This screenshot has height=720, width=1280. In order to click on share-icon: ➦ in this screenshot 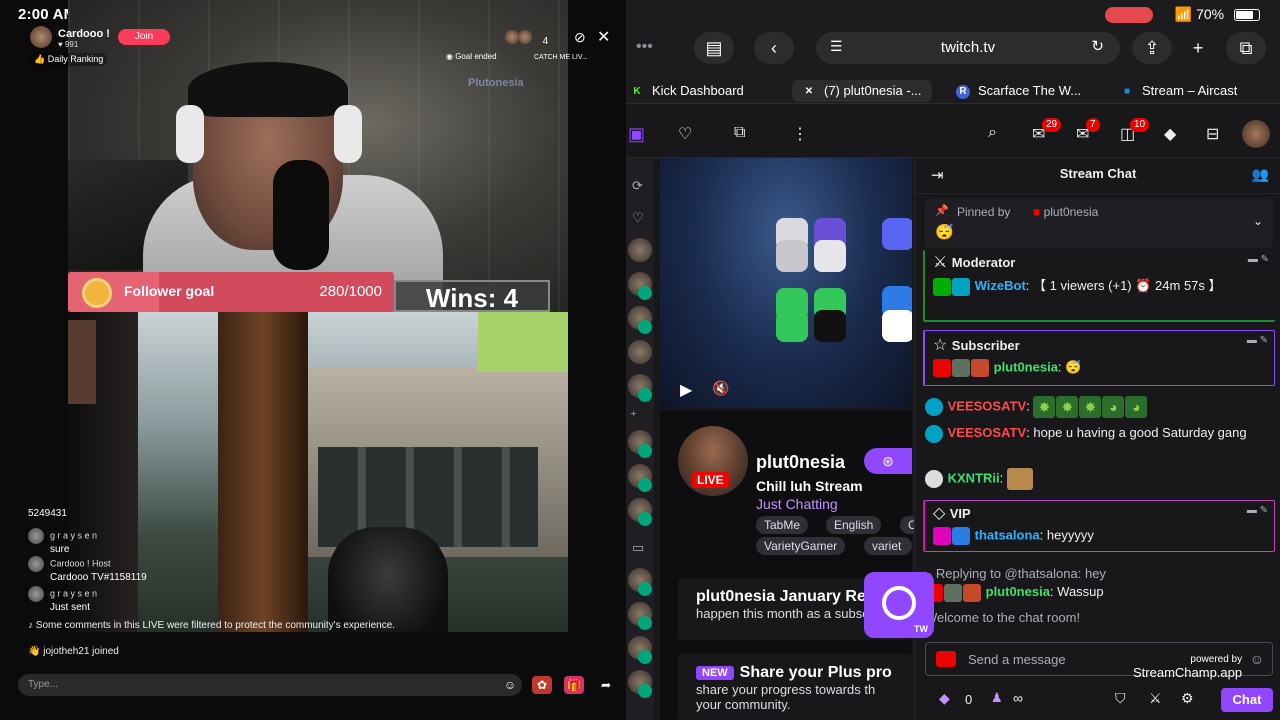, I will do `click(606, 685)`.